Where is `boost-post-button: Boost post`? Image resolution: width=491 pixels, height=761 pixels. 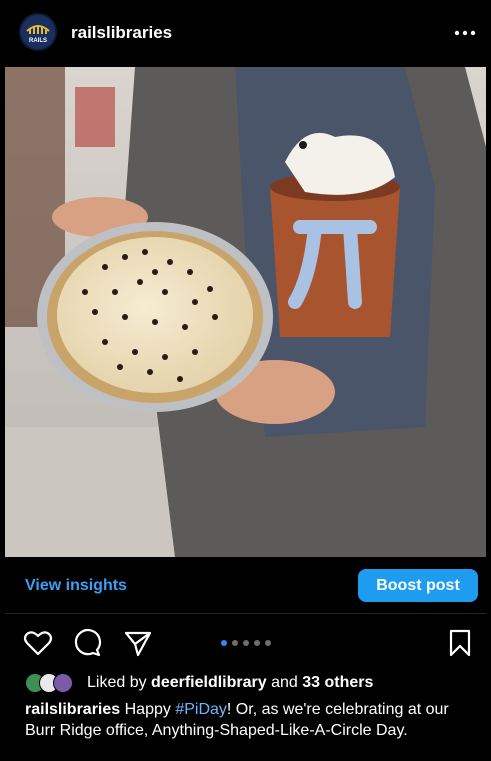
boost-post-button: Boost post is located at coordinates (418, 585).